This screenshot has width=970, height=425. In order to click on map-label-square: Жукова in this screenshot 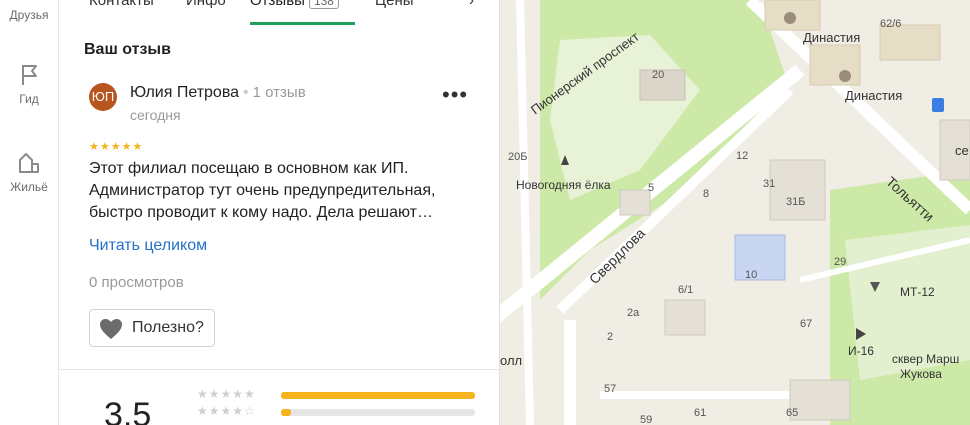, I will do `click(921, 374)`.